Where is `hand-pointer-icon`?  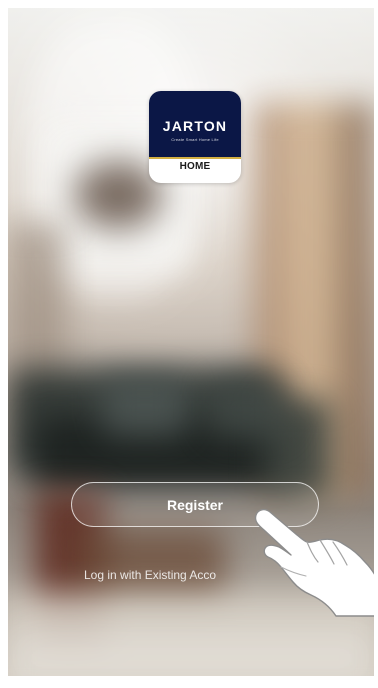
hand-pointer-icon is located at coordinates (314, 562).